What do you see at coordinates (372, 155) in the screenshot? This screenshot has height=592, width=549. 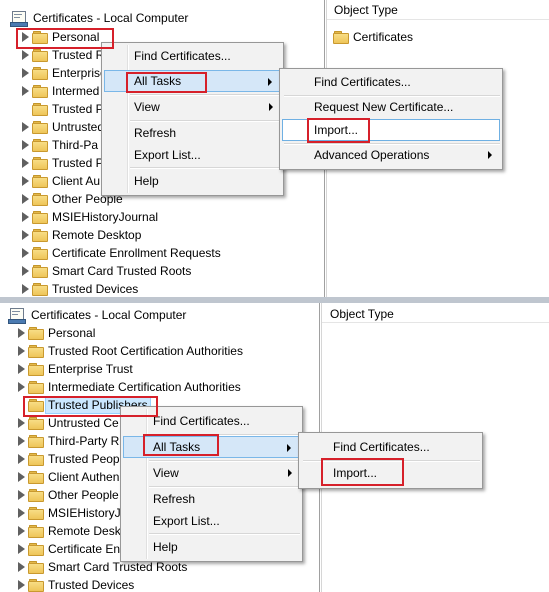 I see `menu-item-label: Advanced Operations` at bounding box center [372, 155].